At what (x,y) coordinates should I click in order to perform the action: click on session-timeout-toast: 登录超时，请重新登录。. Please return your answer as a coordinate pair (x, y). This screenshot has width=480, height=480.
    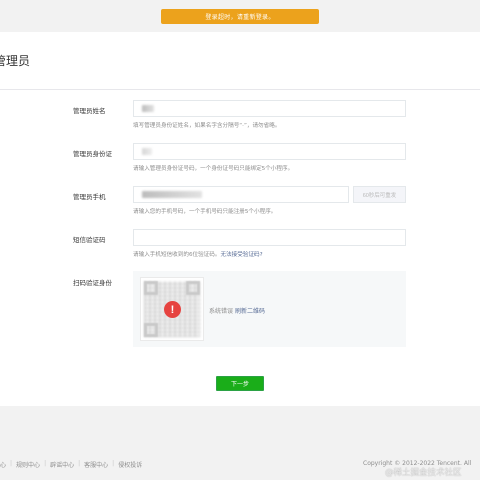
    Looking at the image, I should click on (240, 16).